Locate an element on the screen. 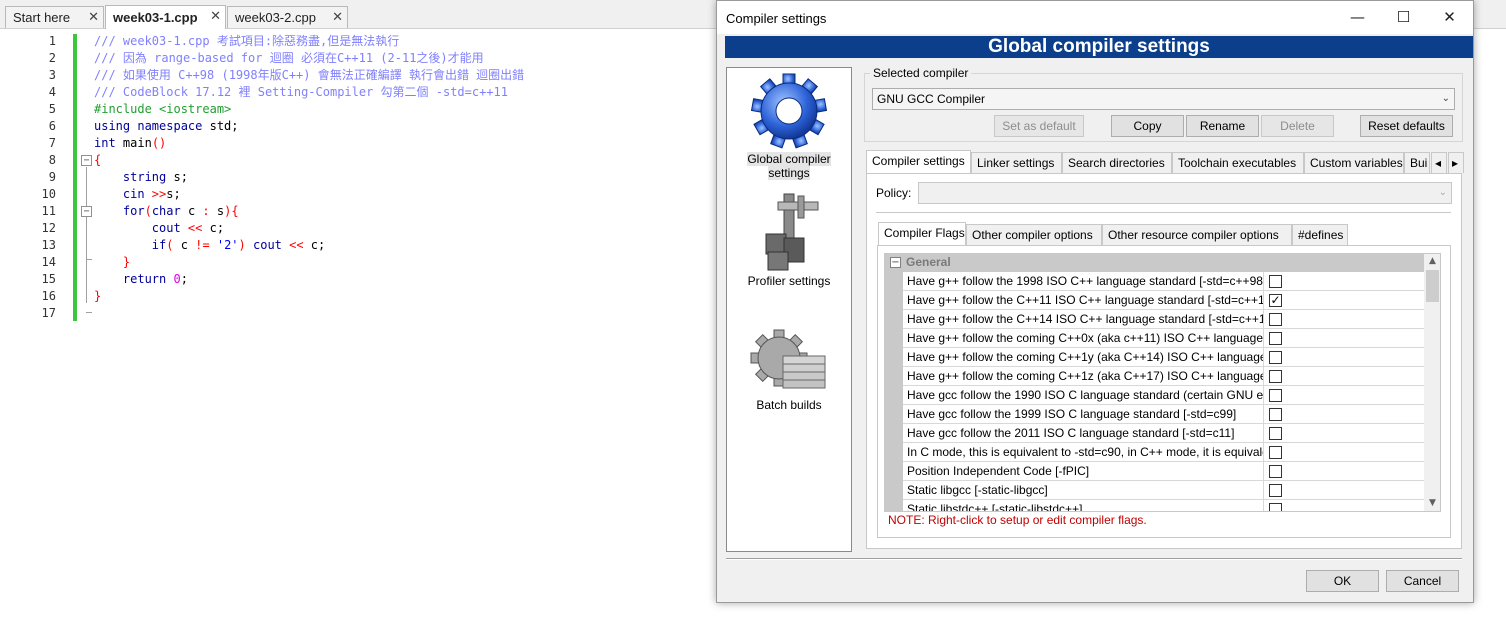  set-as-default-button: Set as default is located at coordinates (1039, 126).